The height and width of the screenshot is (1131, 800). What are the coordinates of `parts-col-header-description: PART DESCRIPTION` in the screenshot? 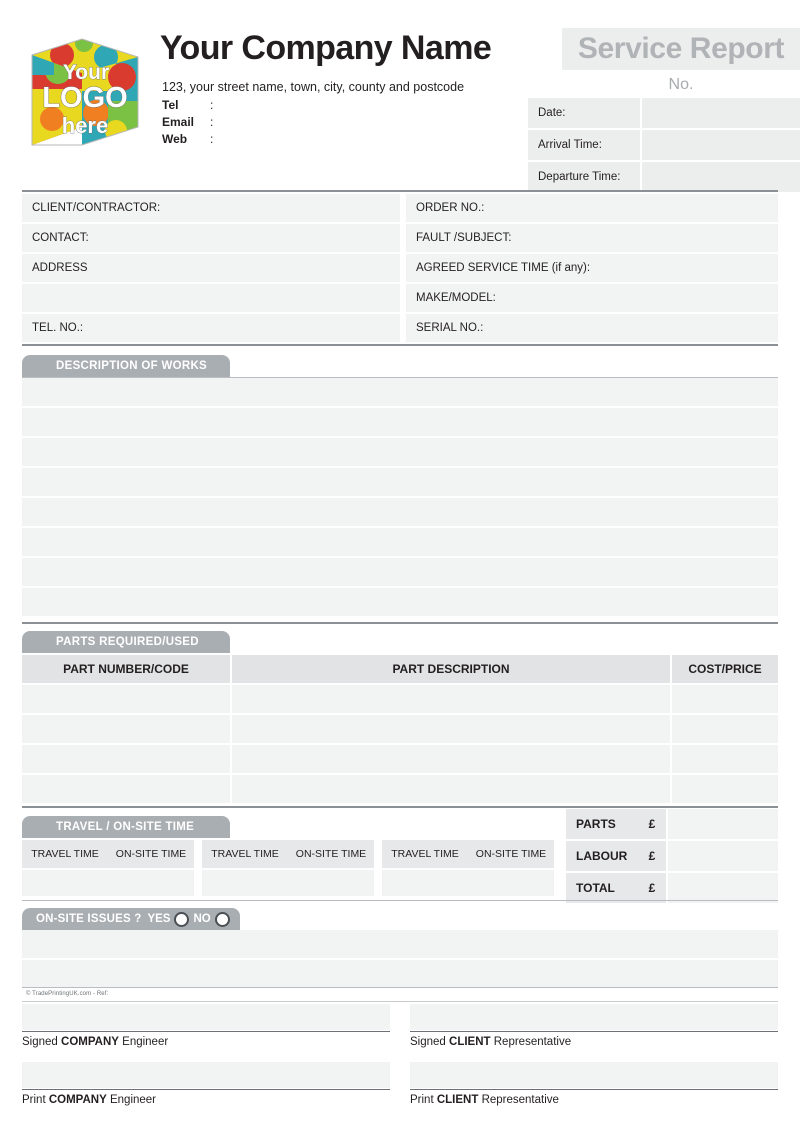 It's located at (451, 669).